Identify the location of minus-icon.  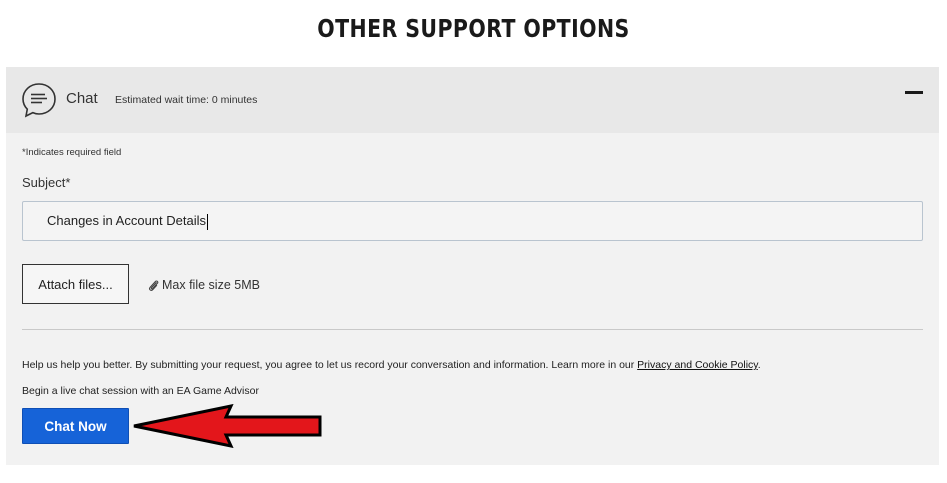
(914, 92).